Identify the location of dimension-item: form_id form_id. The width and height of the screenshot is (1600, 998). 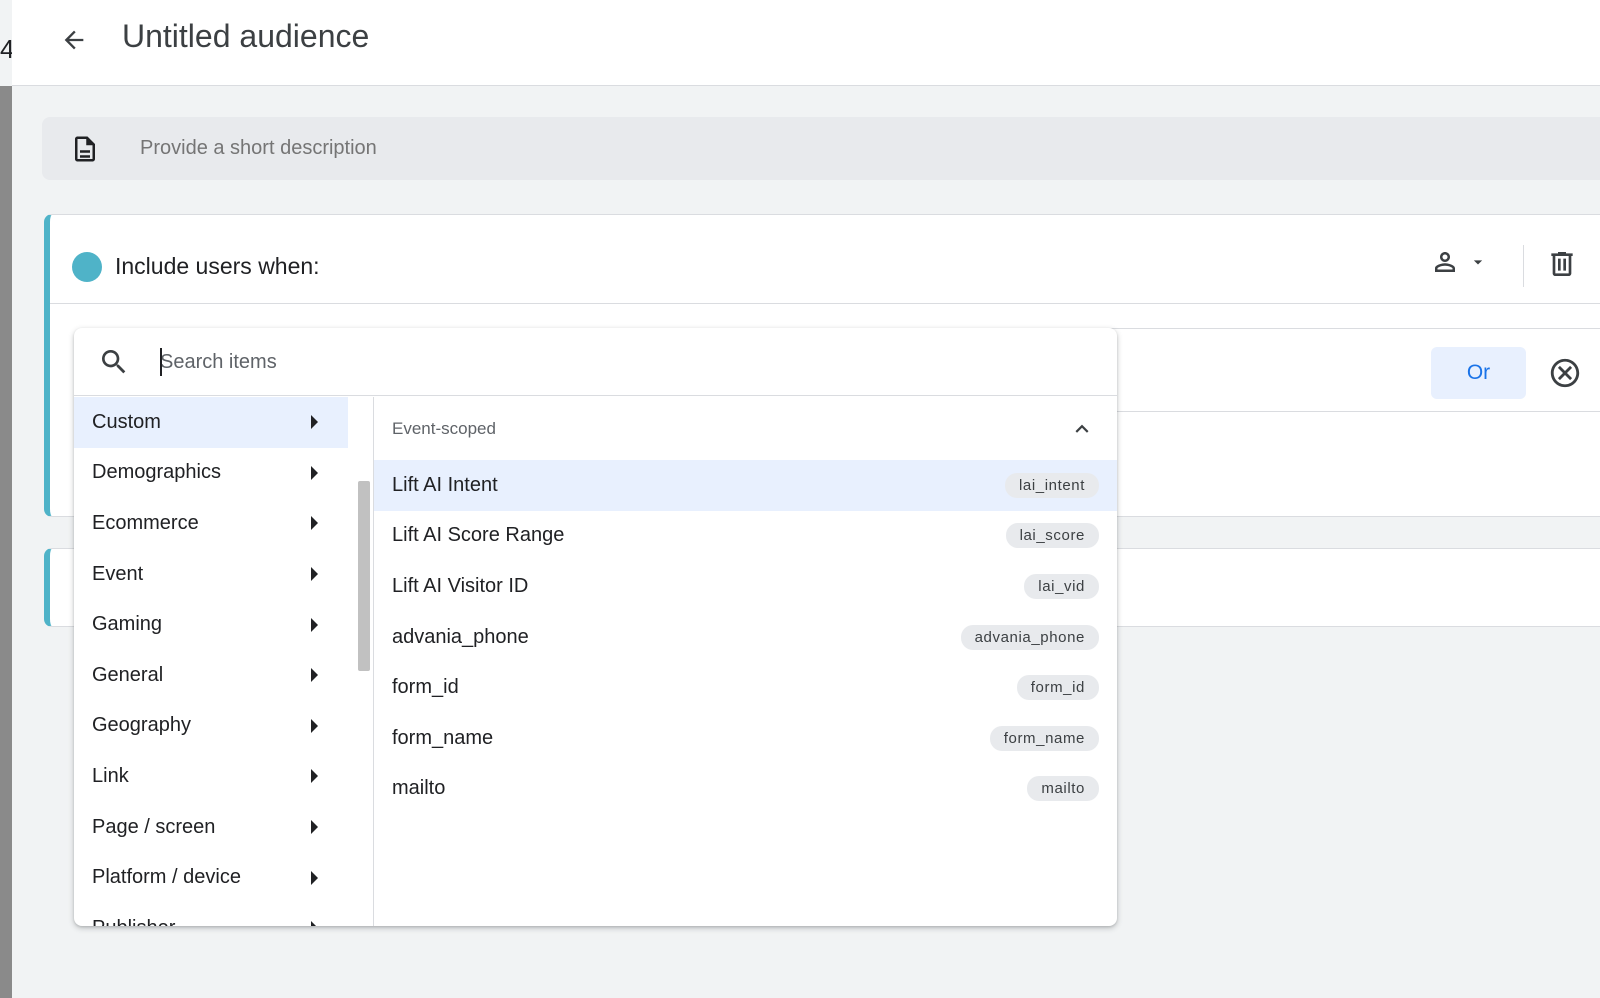
(745, 687).